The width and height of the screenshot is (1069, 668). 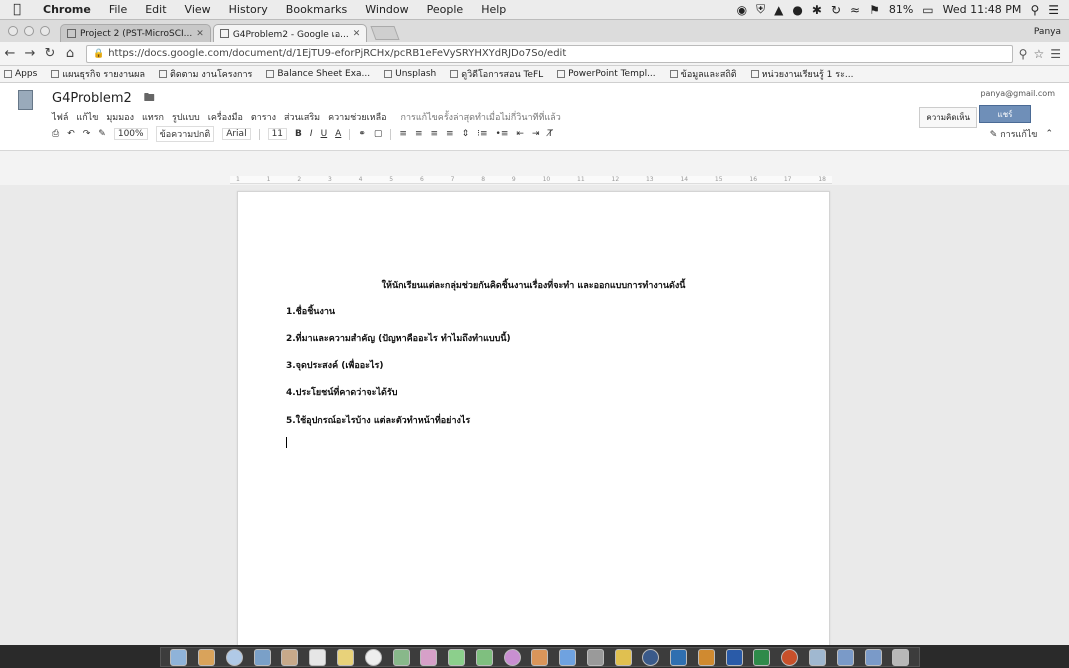 I want to click on finder-icon, so click(x=179, y=657).